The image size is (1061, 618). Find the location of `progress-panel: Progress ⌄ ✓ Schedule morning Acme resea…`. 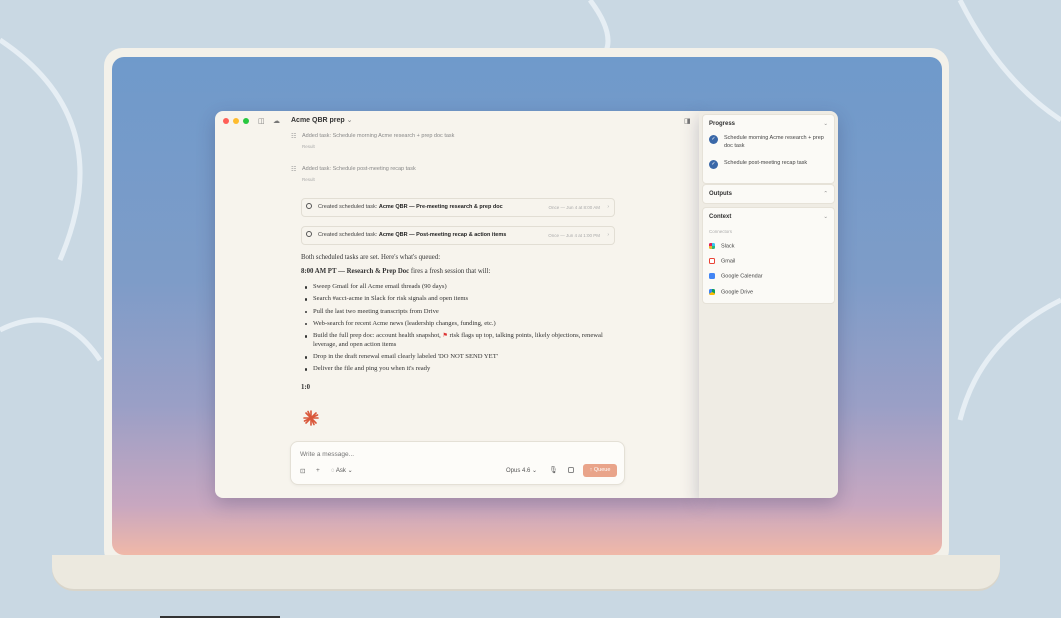

progress-panel: Progress ⌄ ✓ Schedule morning Acme resea… is located at coordinates (768, 149).